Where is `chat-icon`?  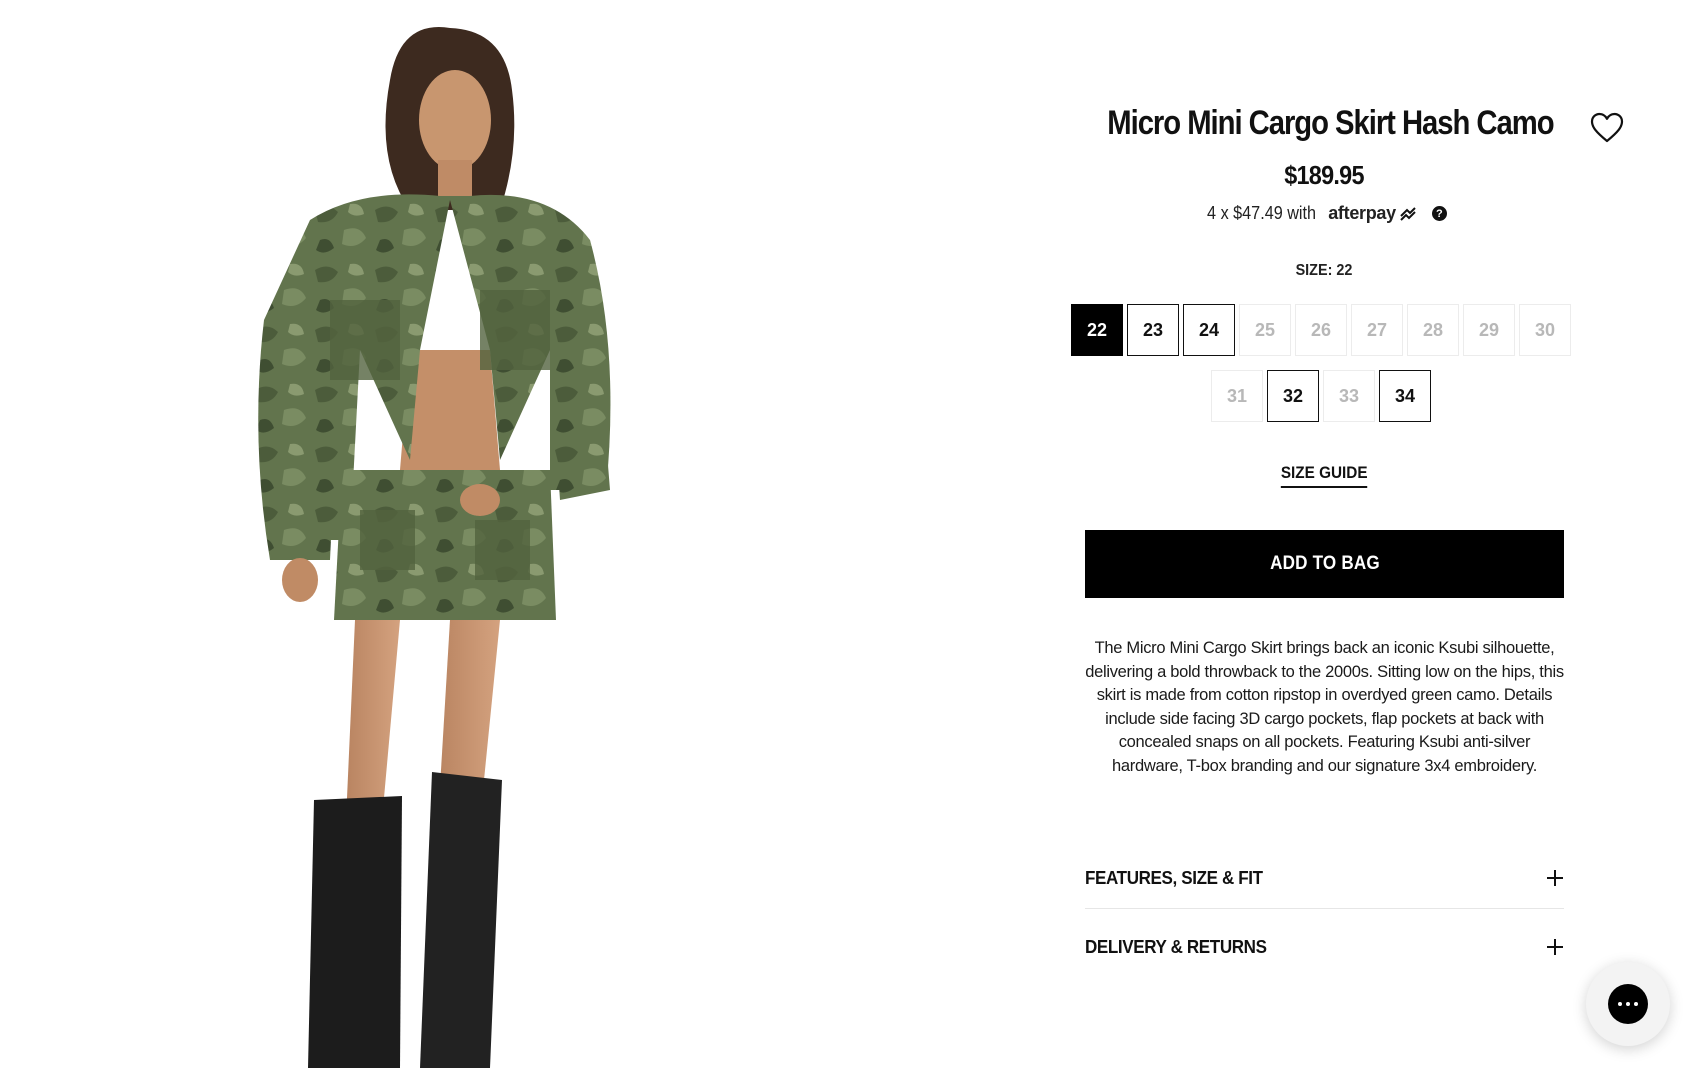
chat-icon is located at coordinates (1628, 1004).